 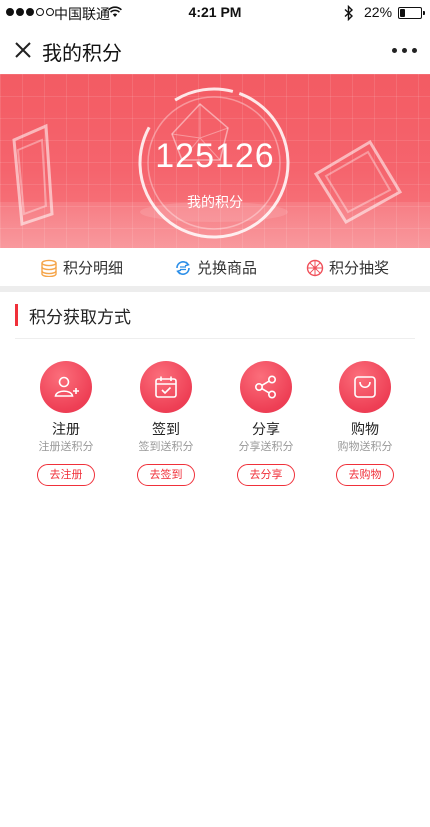 I want to click on share-icon, so click(x=266, y=387).